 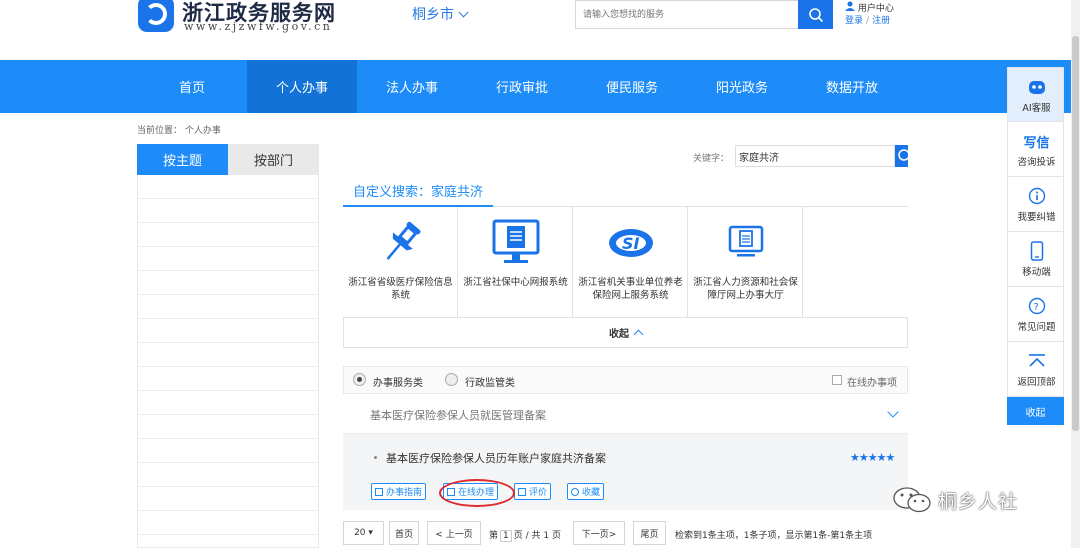 I want to click on tab-by-department: 按部门, so click(x=273, y=159).